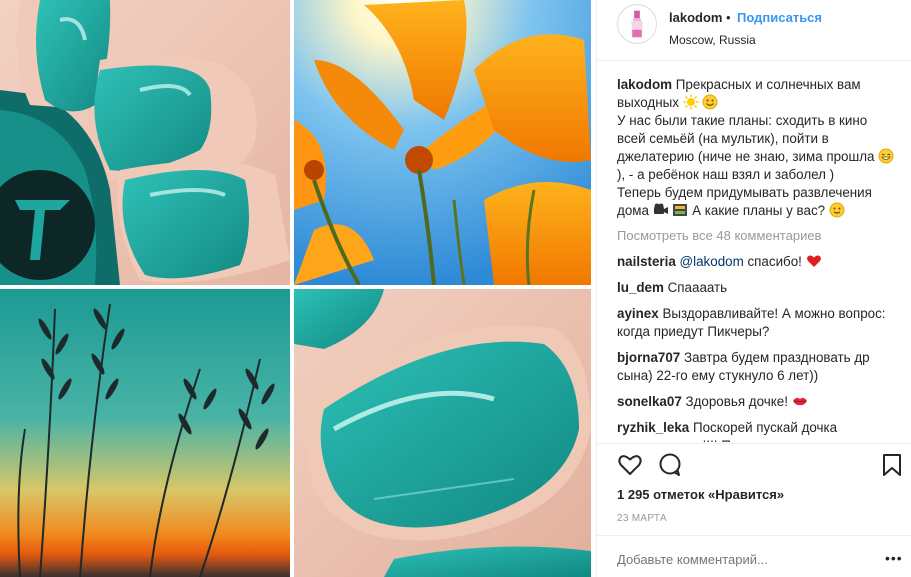  Describe the element at coordinates (638, 313) in the screenshot. I see `comment-username: ayinex` at that location.